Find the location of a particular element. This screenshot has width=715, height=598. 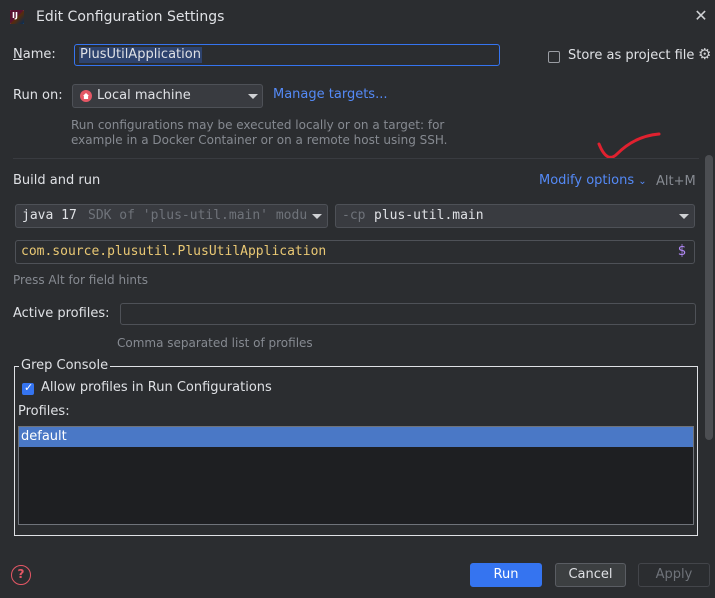

run-on-label: Run on: is located at coordinates (38, 95).